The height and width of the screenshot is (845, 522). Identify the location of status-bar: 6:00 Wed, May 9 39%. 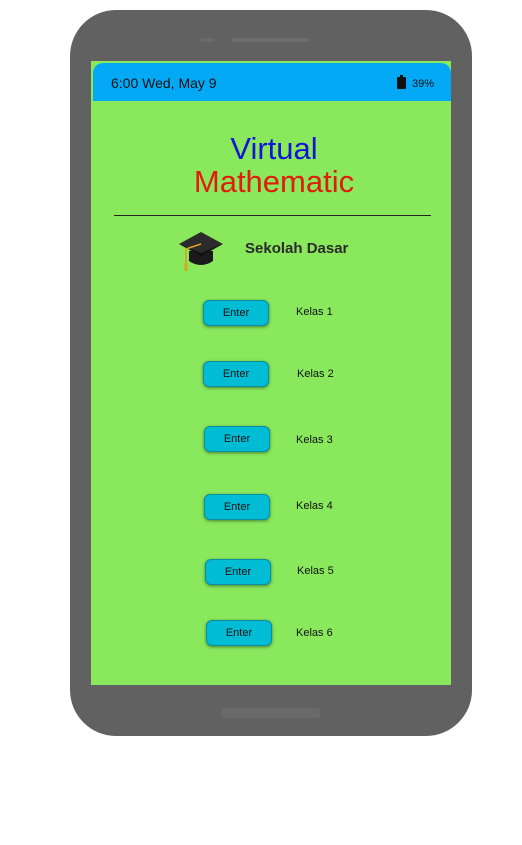
(272, 82).